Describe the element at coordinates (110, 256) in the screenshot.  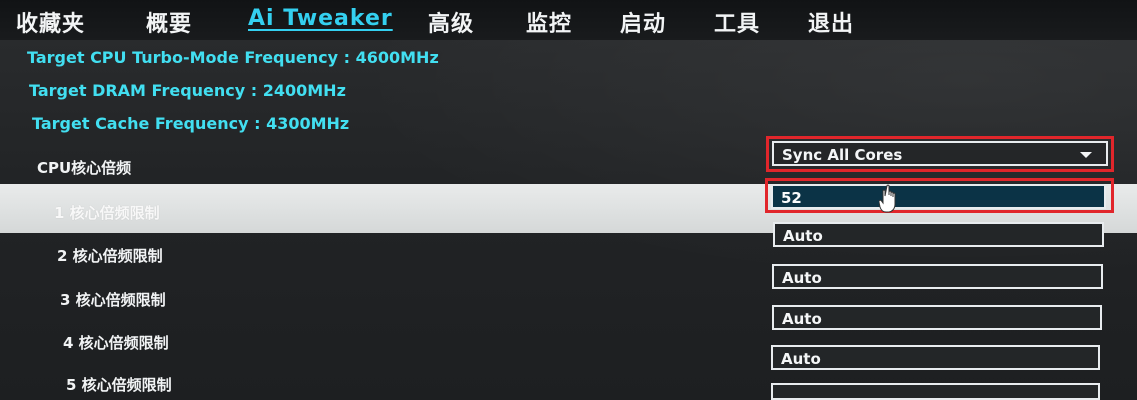
I see `core2-ratio-limit-label: 2 核心倍频限制` at that location.